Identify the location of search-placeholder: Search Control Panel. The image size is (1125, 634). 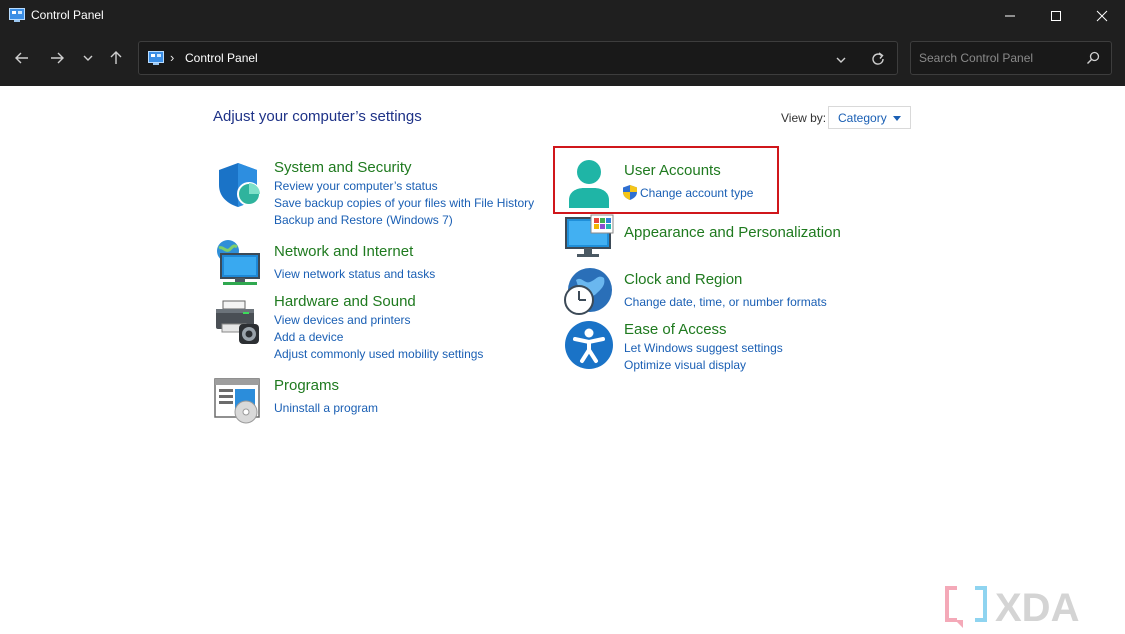
(976, 58).